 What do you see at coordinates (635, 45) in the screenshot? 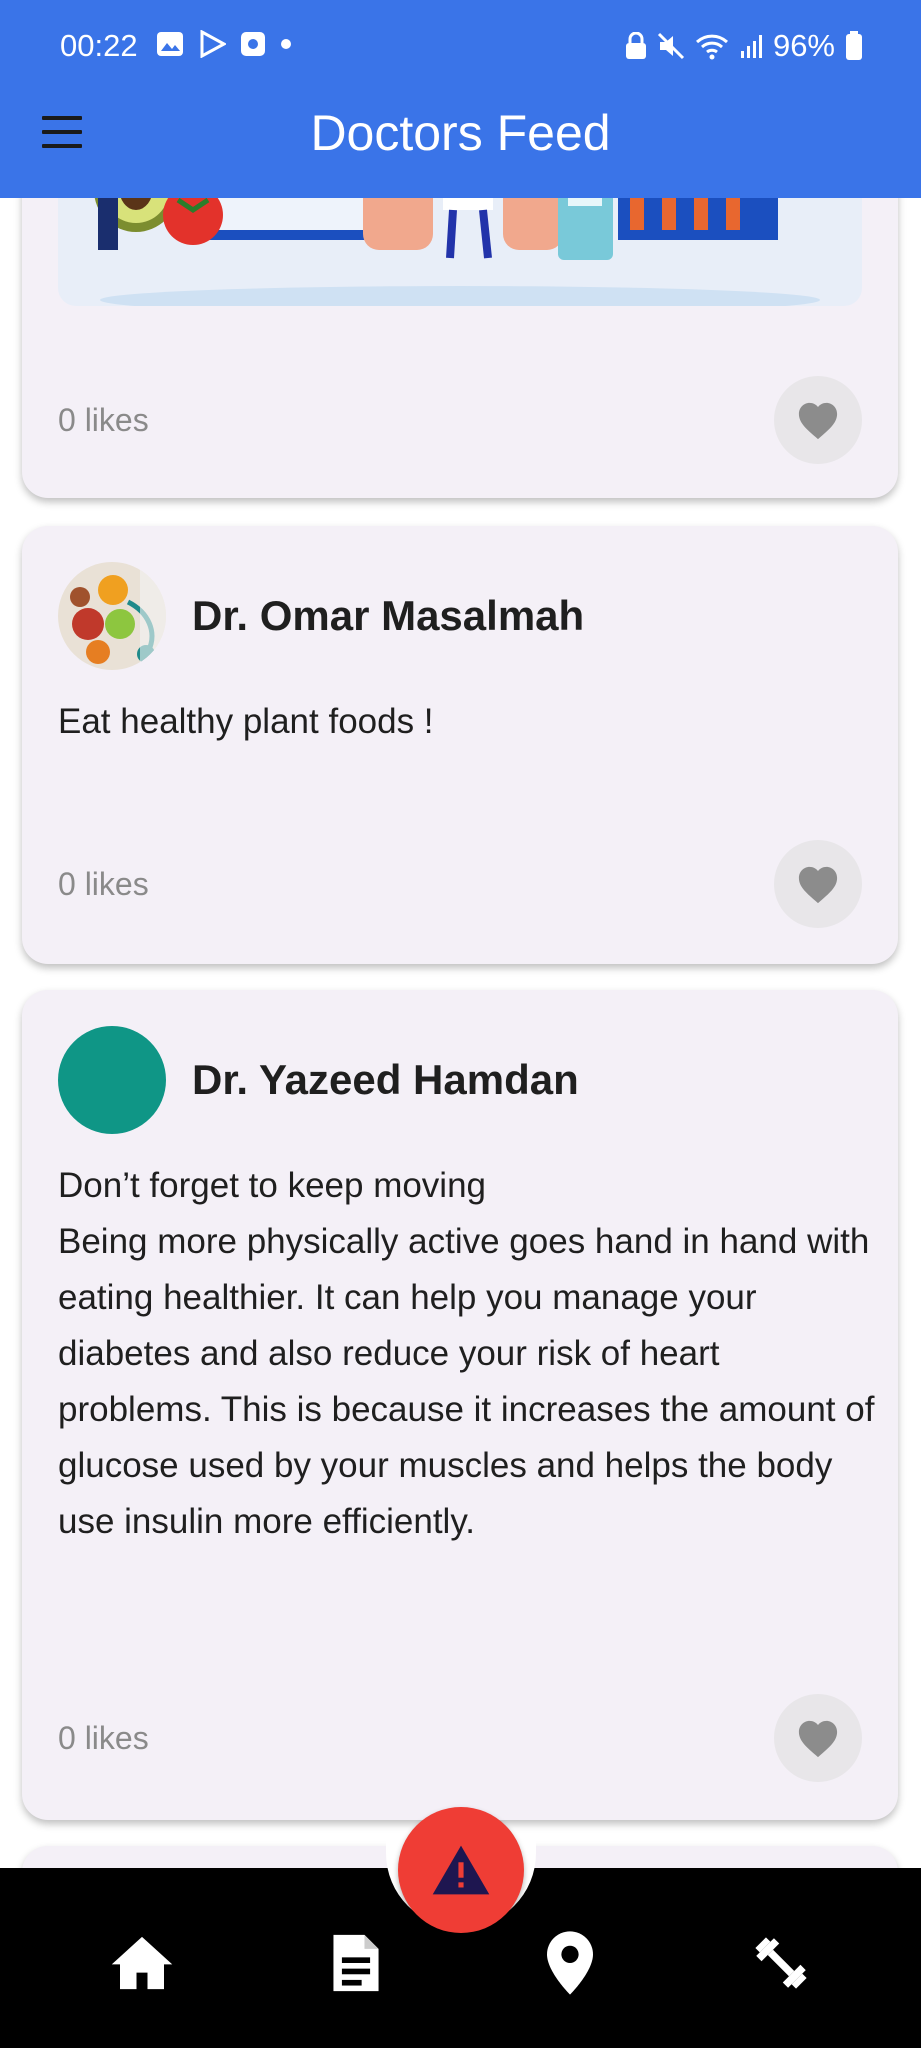
I see `lock-icon` at bounding box center [635, 45].